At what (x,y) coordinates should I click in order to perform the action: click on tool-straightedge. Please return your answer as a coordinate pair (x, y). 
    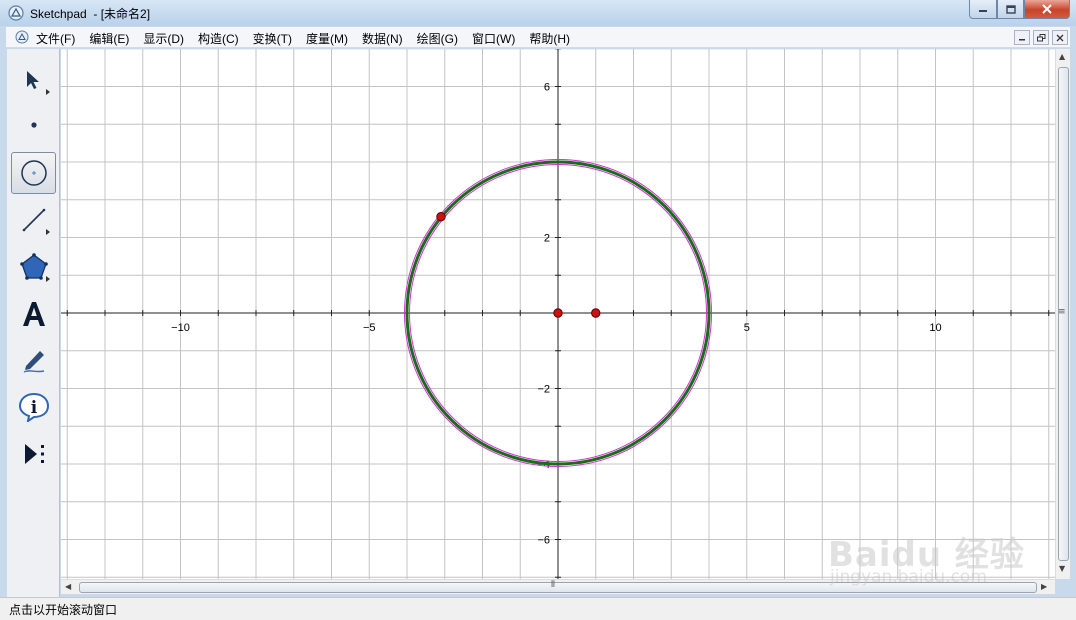
    Looking at the image, I should click on (33, 220).